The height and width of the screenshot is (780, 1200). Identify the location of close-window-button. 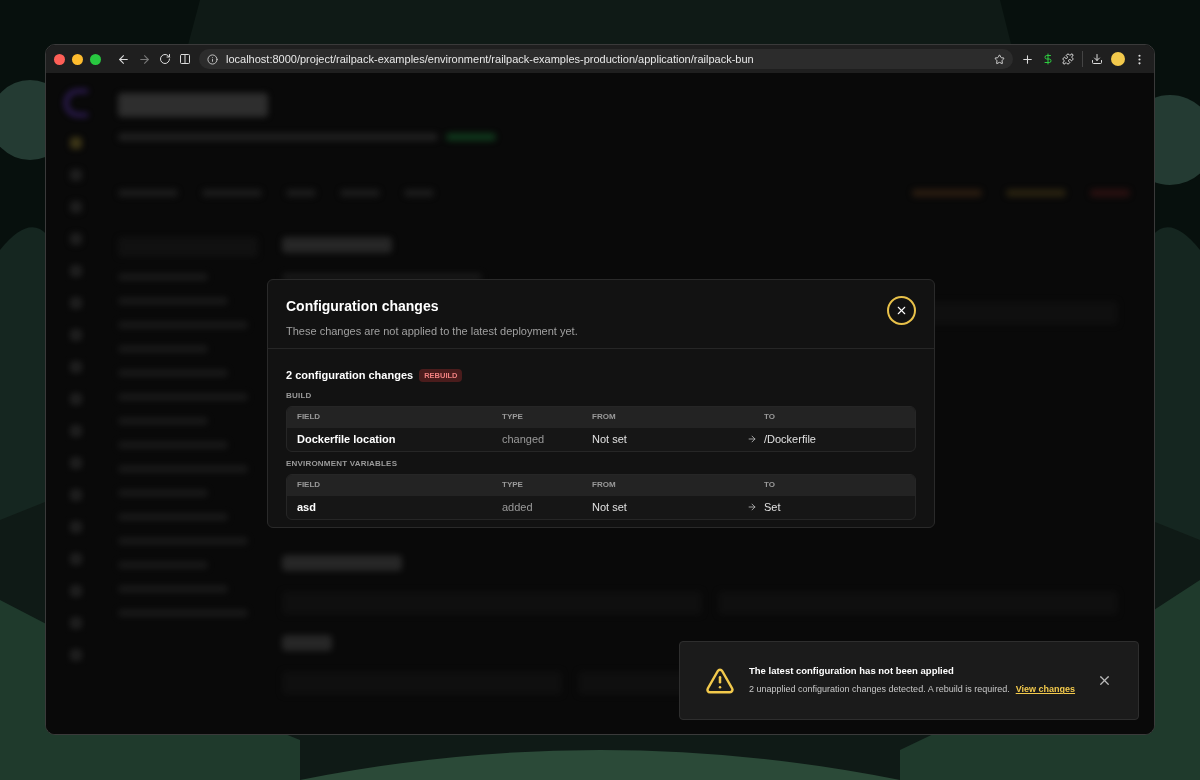
(59, 59).